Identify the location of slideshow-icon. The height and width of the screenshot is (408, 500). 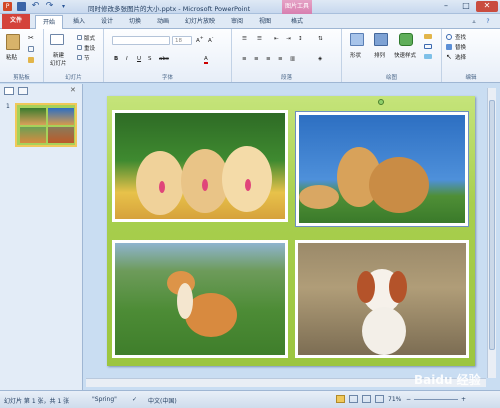
(379, 399).